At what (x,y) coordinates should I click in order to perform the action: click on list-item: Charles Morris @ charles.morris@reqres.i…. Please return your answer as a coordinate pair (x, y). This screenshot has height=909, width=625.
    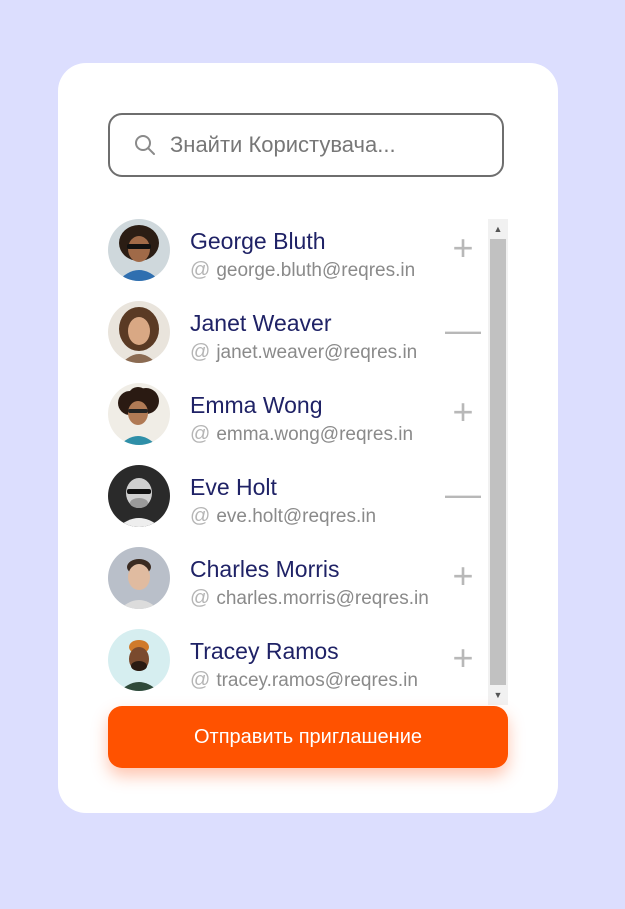
    Looking at the image, I should click on (308, 588).